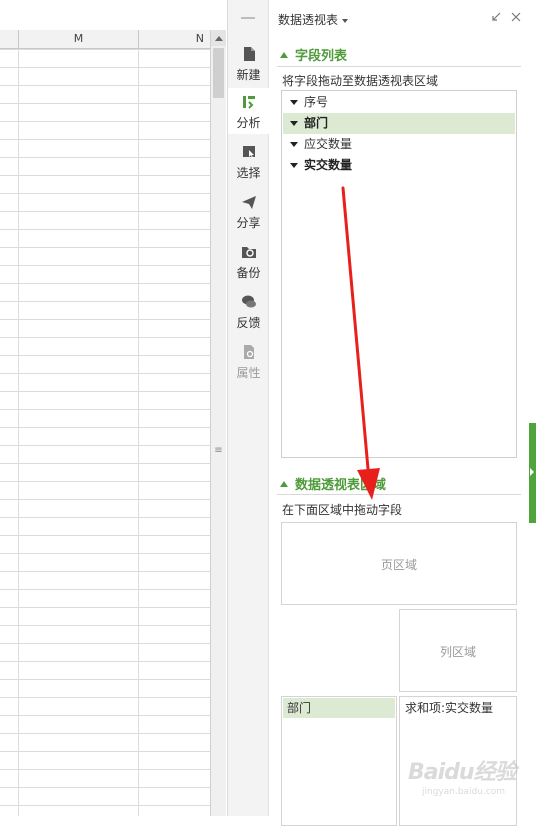 This screenshot has height=826, width=536. I want to click on column-header-m: M, so click(79, 39).